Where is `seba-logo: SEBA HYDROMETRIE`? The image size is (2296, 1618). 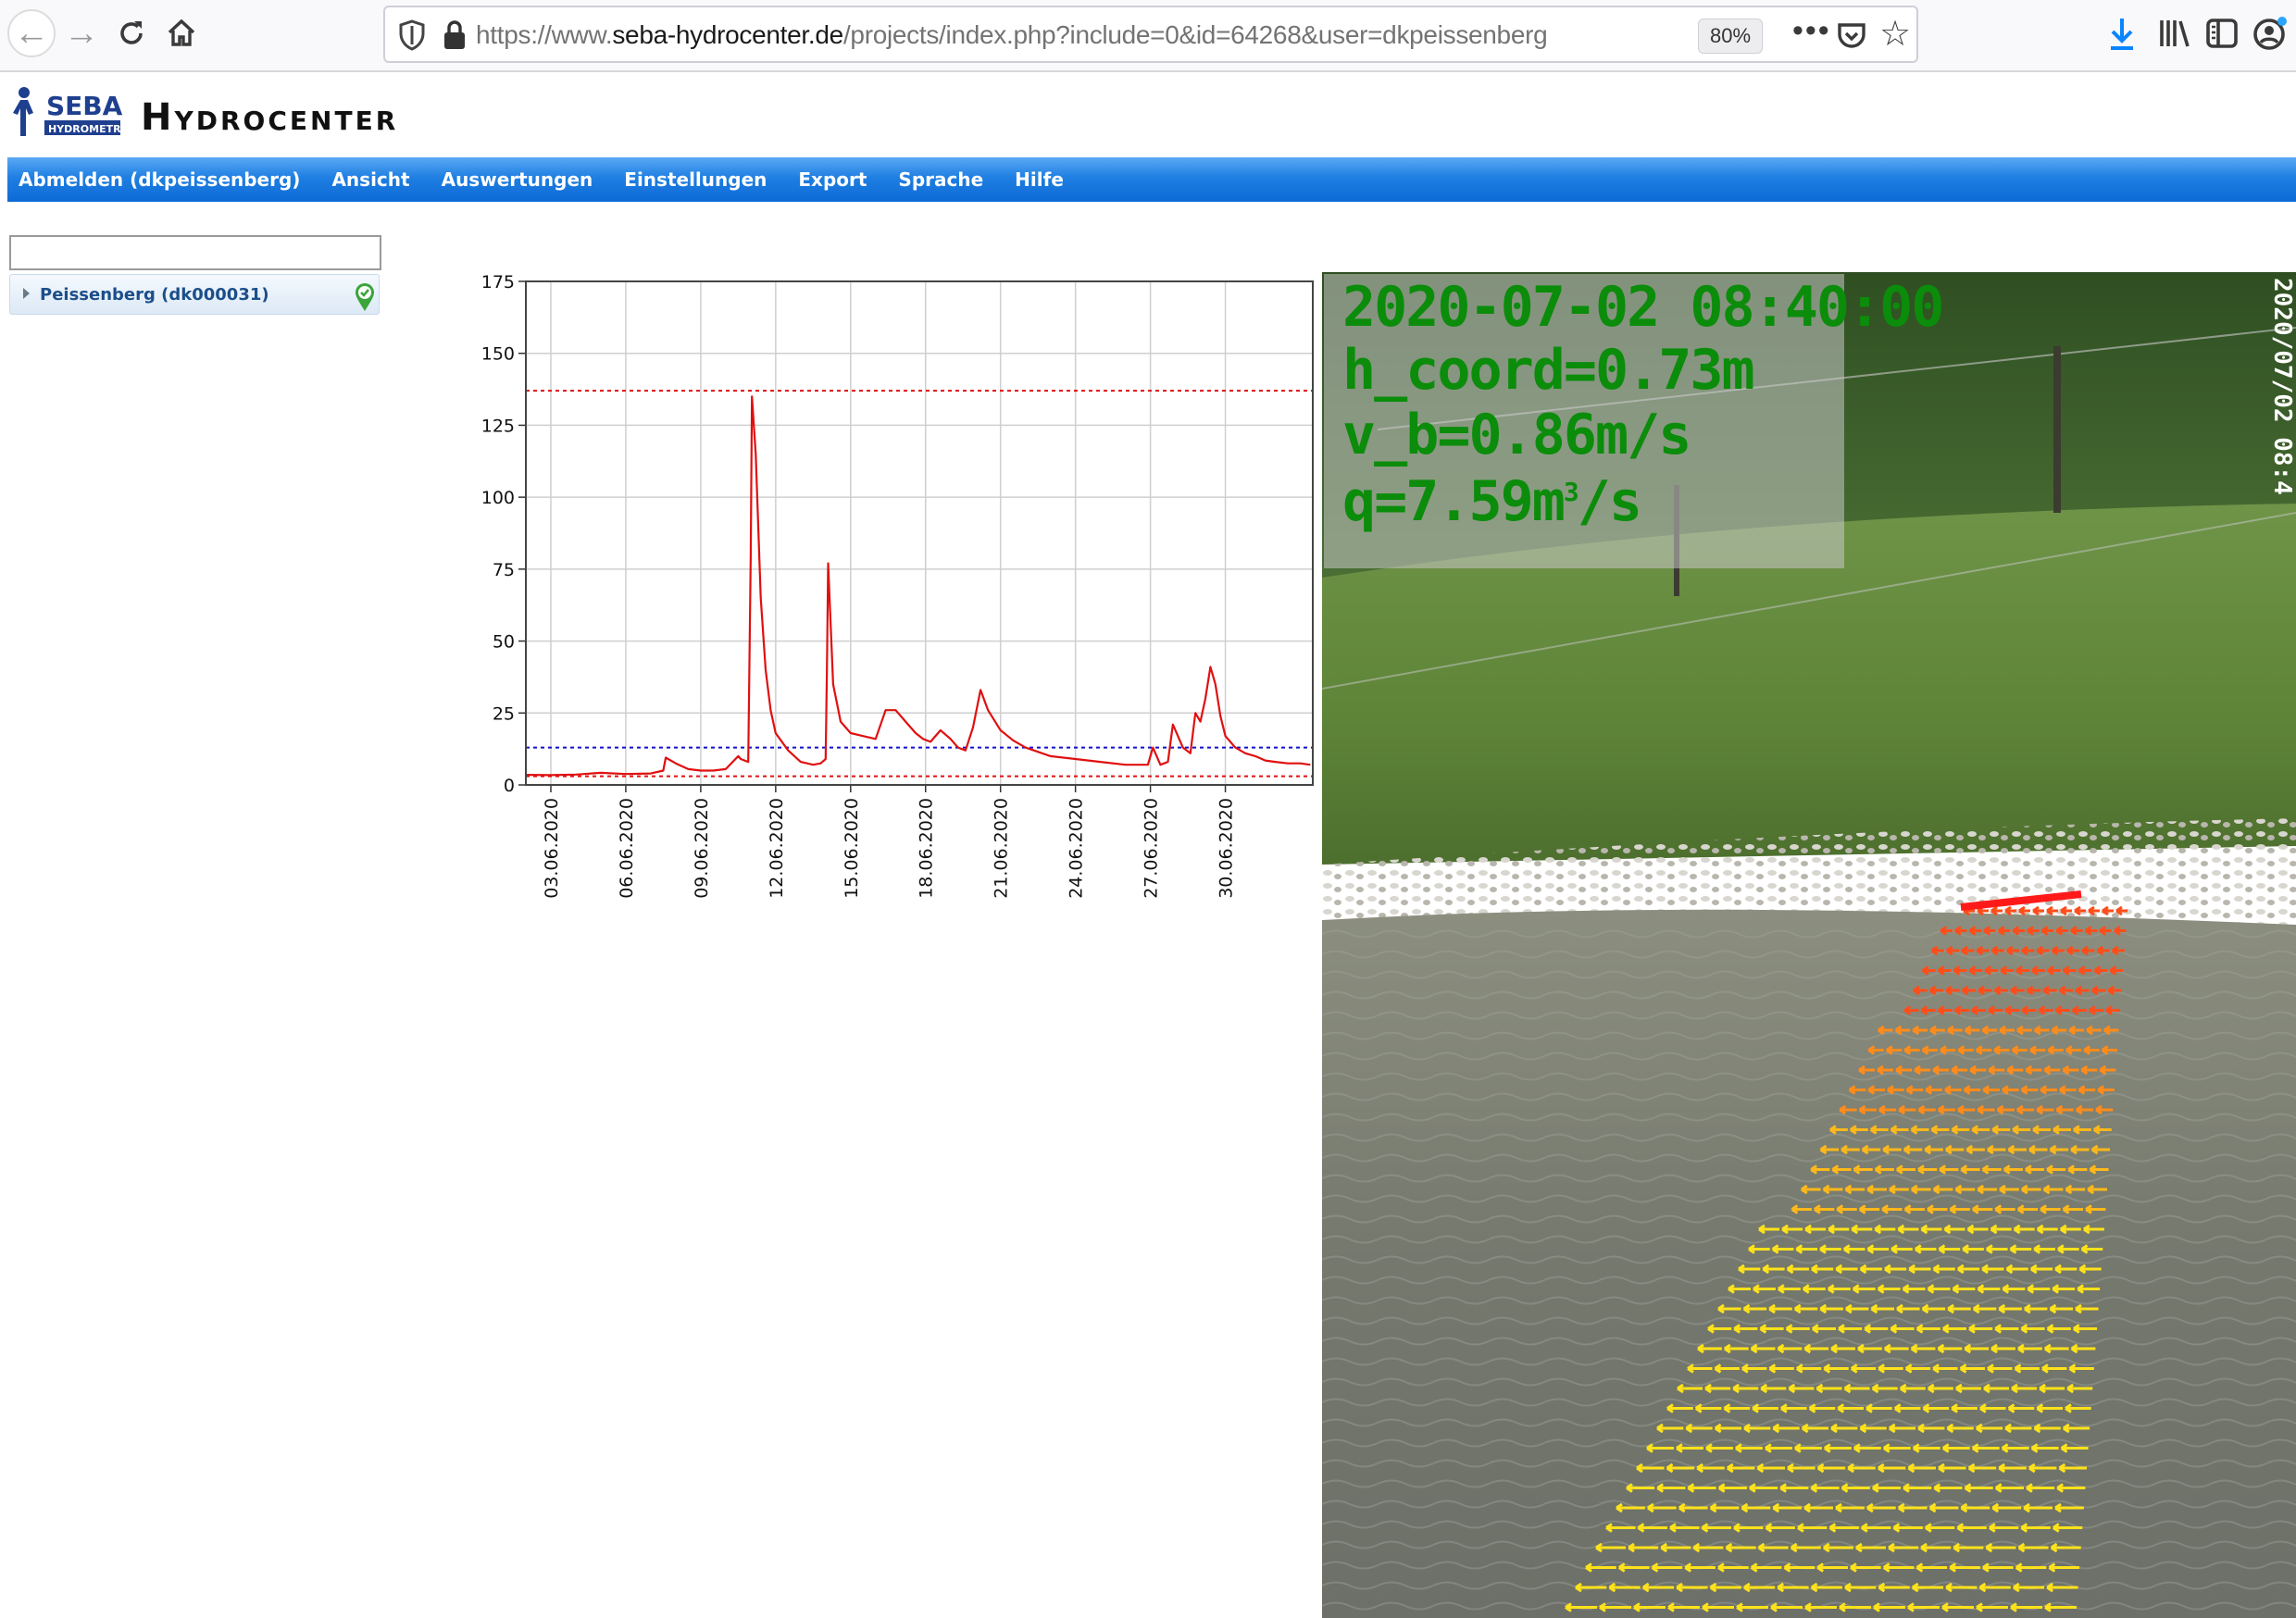 seba-logo: SEBA HYDROMETRIE is located at coordinates (67, 111).